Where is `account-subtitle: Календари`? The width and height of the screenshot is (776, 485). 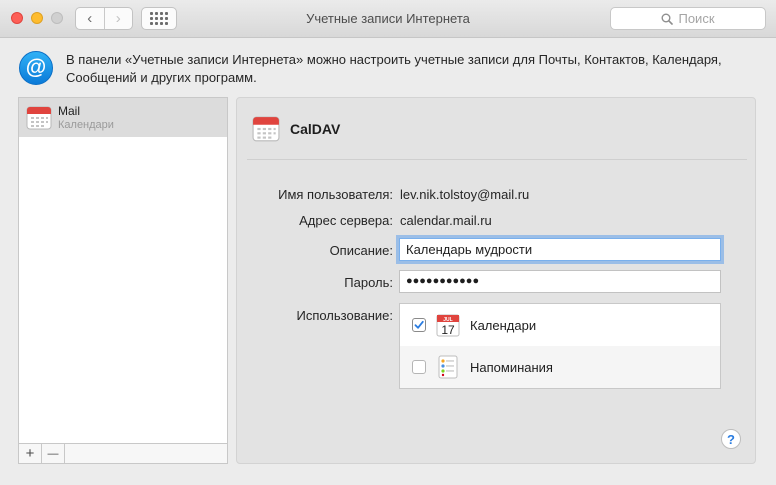 account-subtitle: Календари is located at coordinates (86, 124).